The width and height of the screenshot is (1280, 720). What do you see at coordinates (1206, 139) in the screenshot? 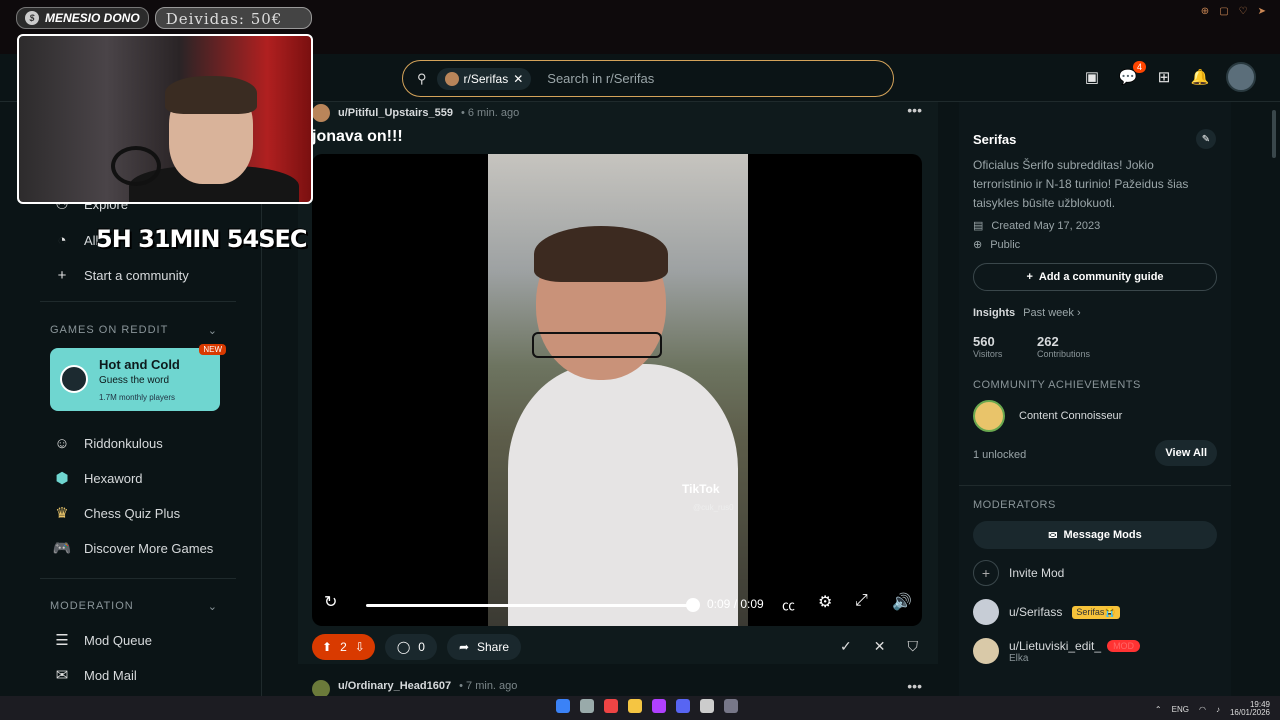
I see `edit-pencil-icon: ✎` at bounding box center [1206, 139].